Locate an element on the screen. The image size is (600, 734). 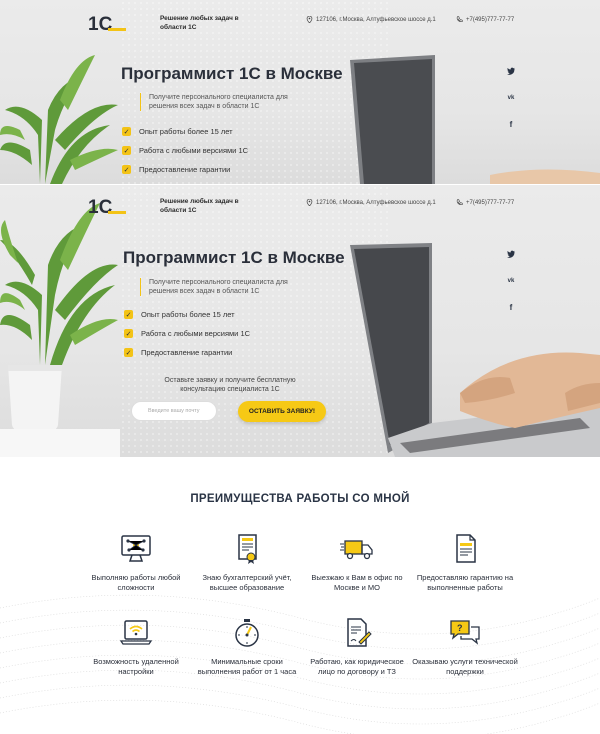
advantage-label: Выполняю работы любой сложности is located at coordinates (136, 582).